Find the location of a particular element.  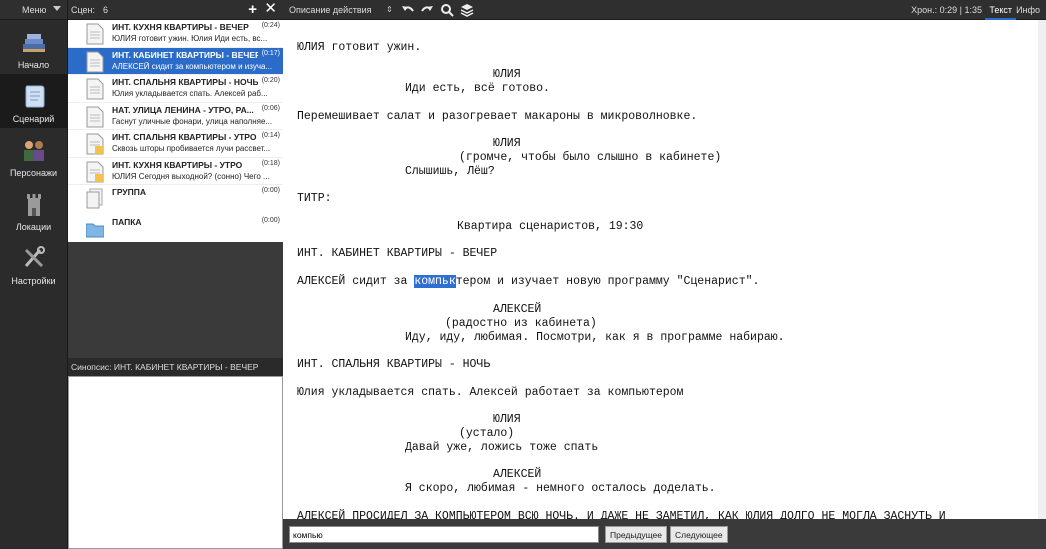

find-next-button: Следующее is located at coordinates (699, 534).